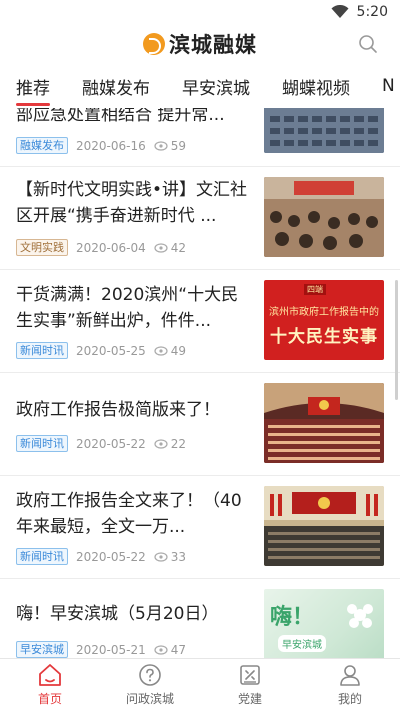 The image size is (400, 710). Describe the element at coordinates (170, 650) in the screenshot. I see `view-count: 47` at that location.